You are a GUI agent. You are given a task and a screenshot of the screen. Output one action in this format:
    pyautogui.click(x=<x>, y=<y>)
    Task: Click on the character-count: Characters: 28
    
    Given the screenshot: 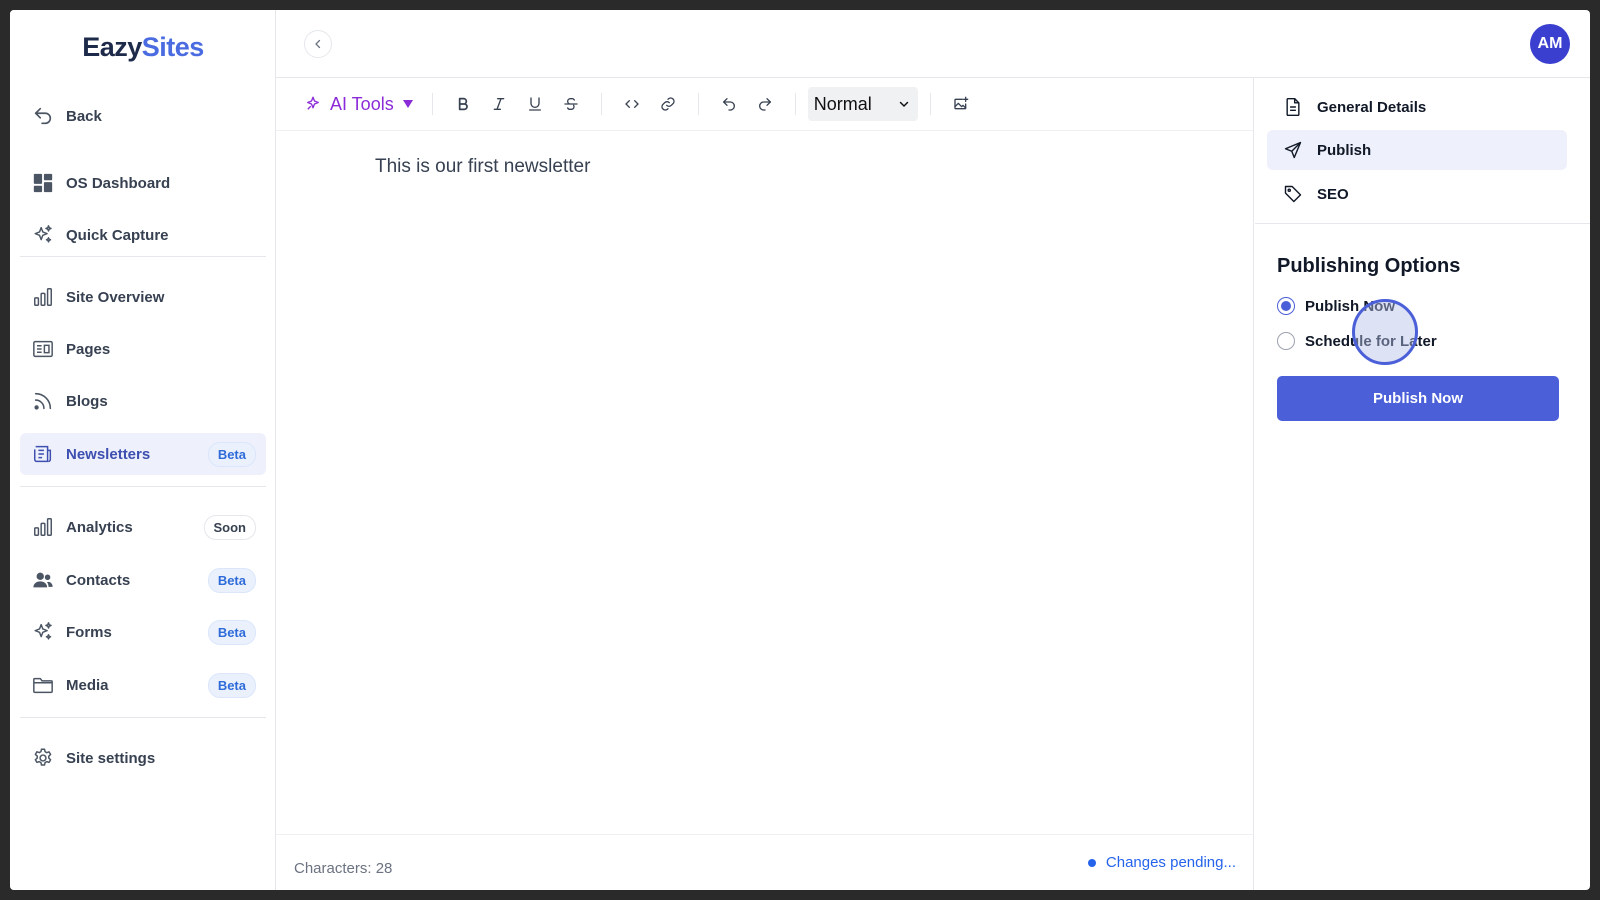 What is the action you would take?
    pyautogui.click(x=343, y=868)
    